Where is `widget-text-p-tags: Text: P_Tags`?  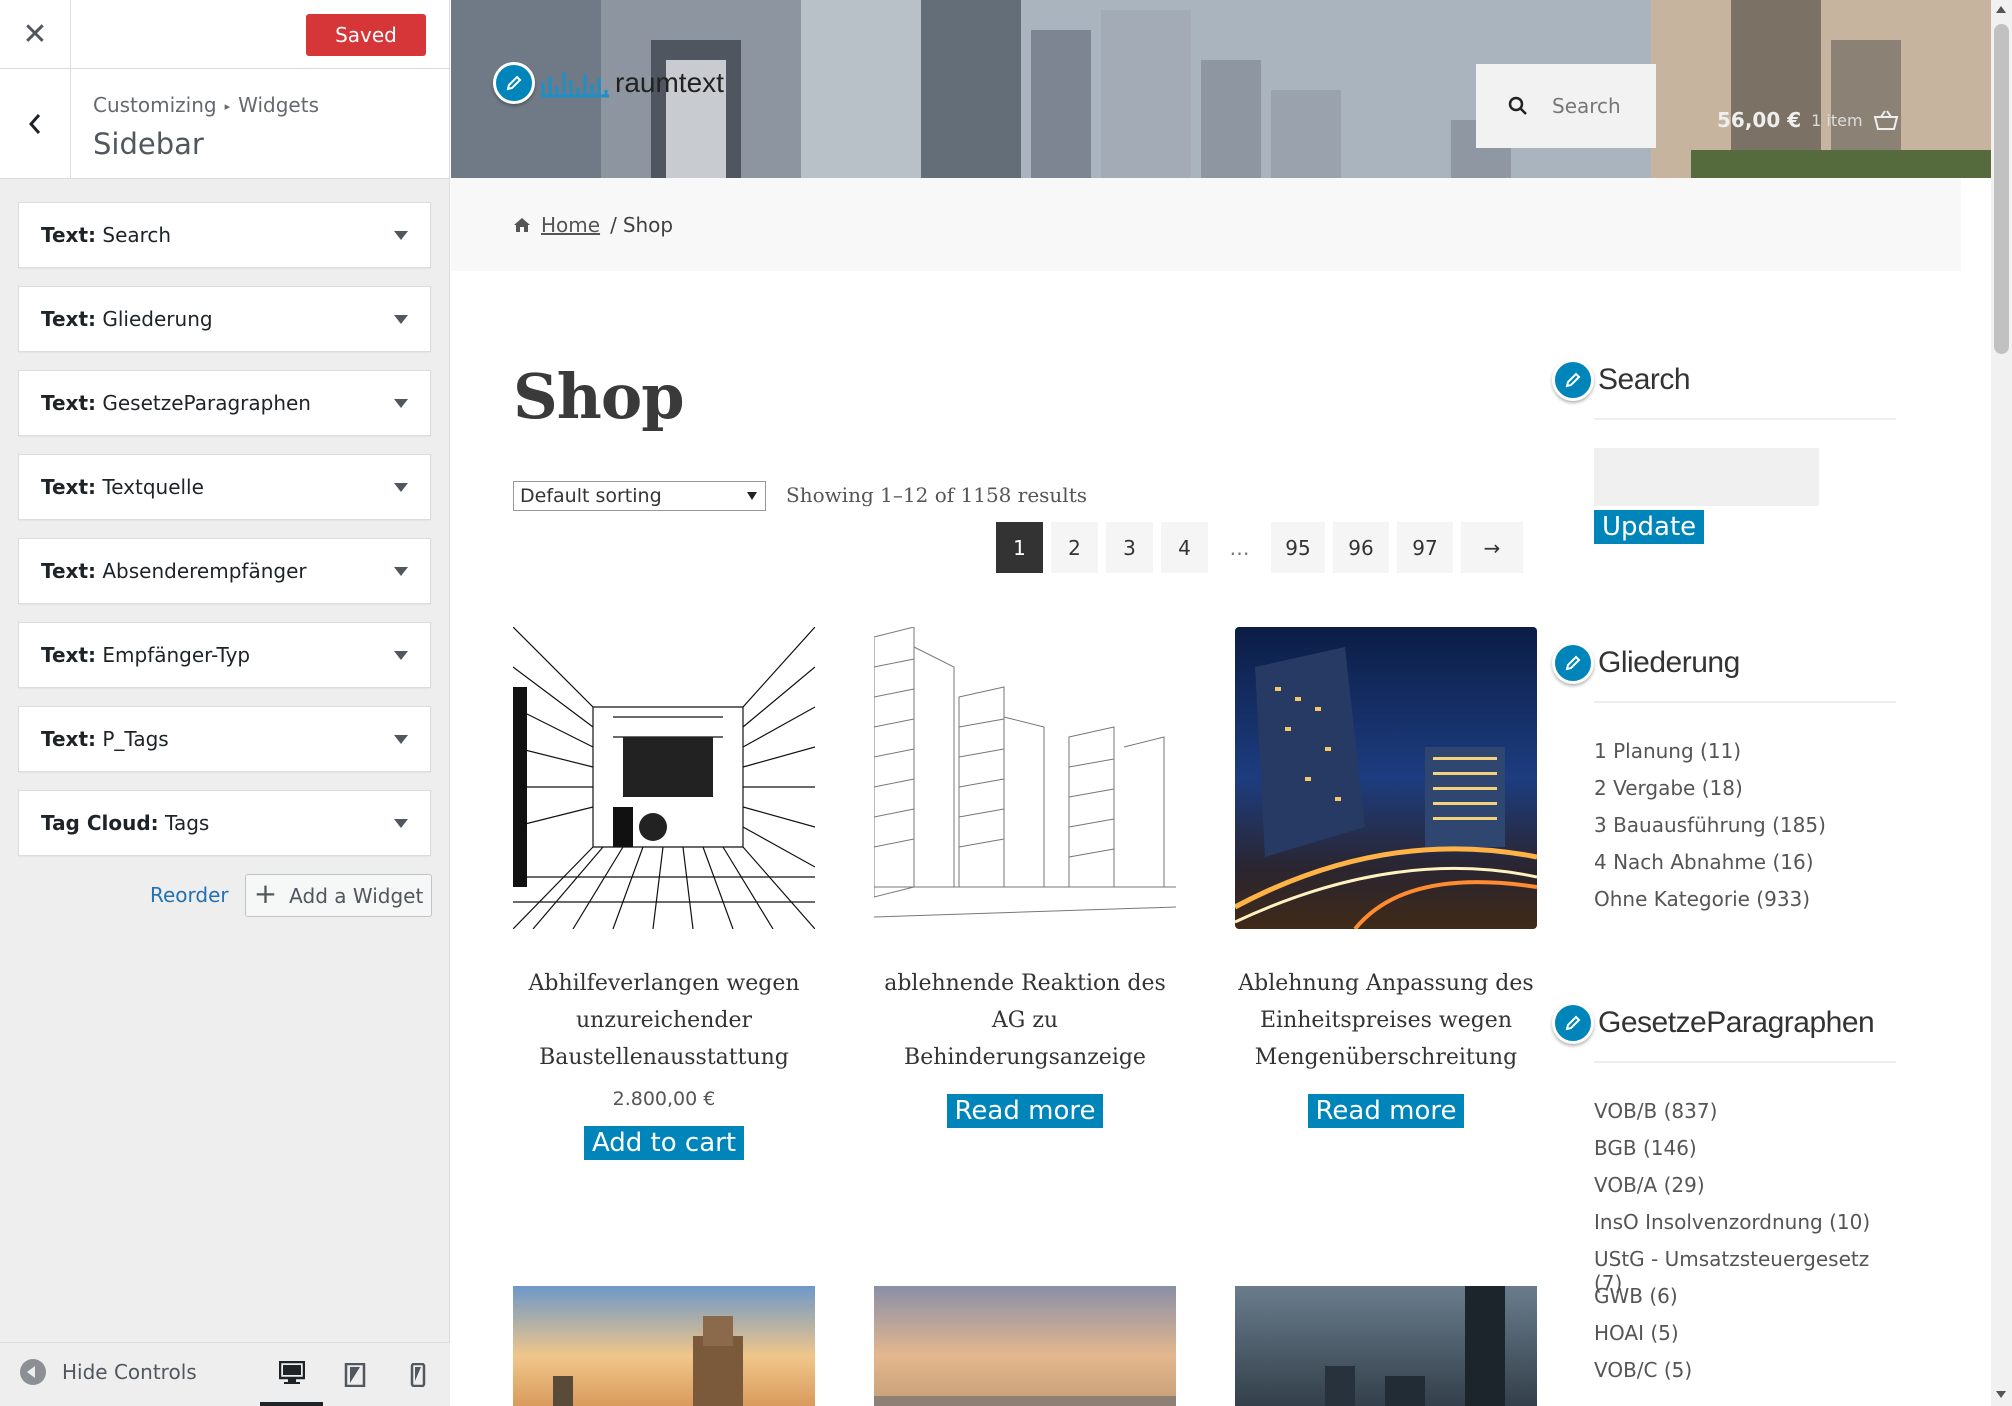 widget-text-p-tags: Text: P_Tags is located at coordinates (224, 739).